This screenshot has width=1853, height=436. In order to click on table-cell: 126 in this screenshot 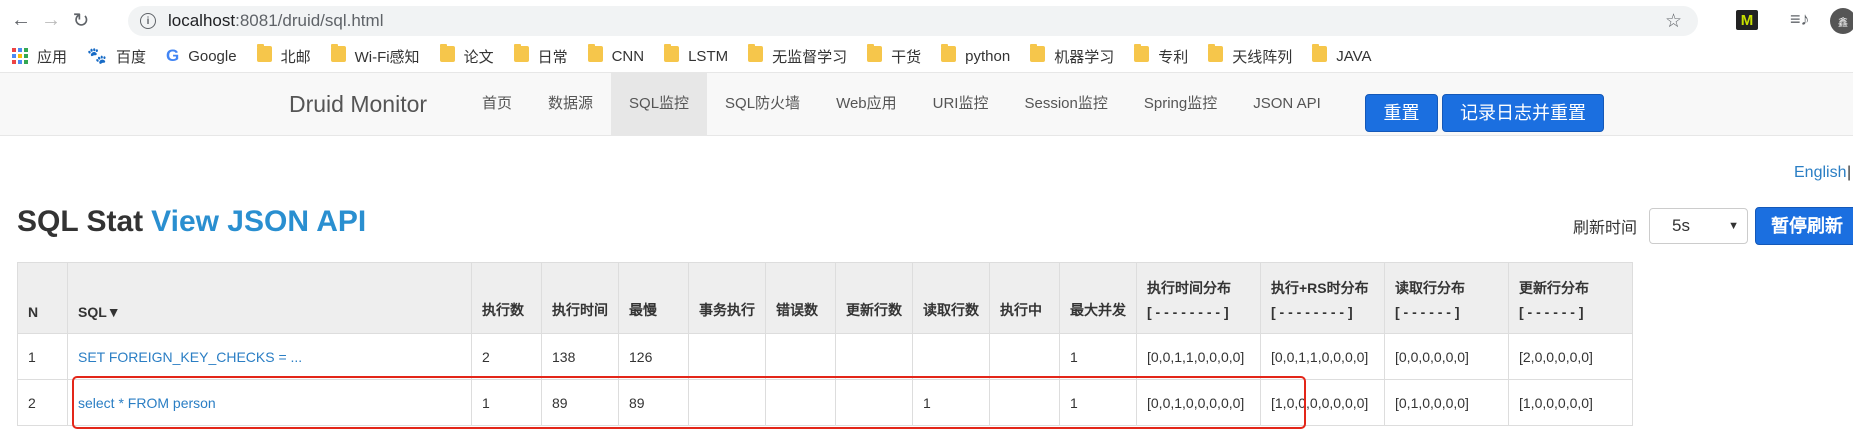, I will do `click(653, 356)`.